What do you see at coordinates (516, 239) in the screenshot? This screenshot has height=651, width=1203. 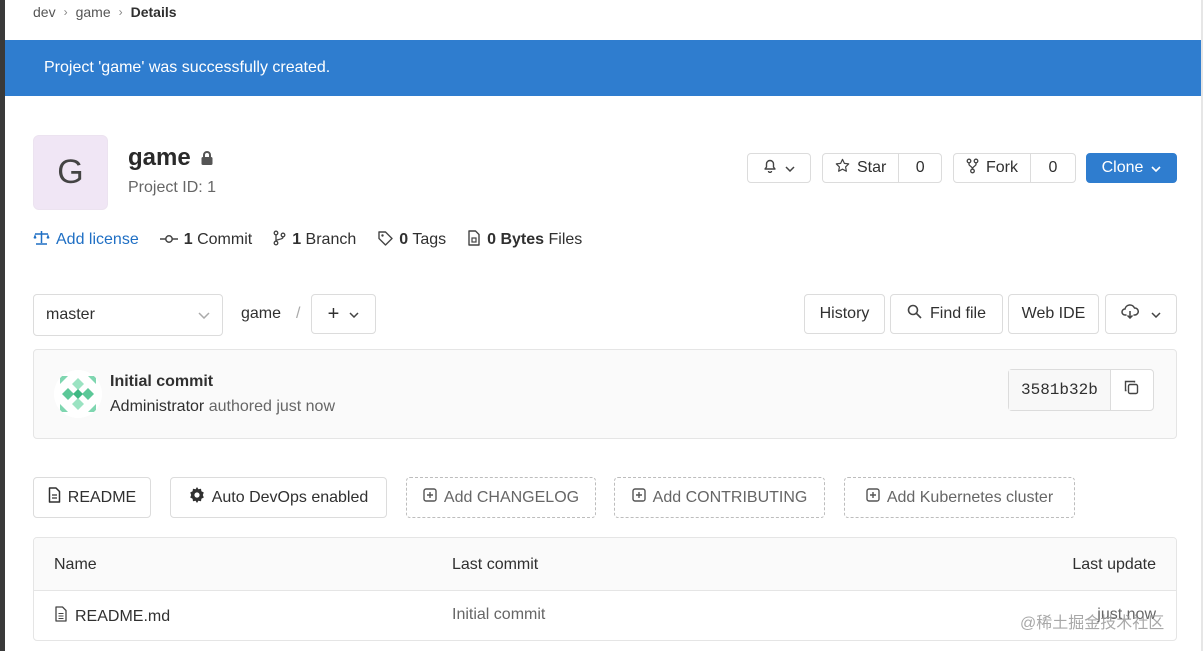 I see `files-size: 0 Bytes` at bounding box center [516, 239].